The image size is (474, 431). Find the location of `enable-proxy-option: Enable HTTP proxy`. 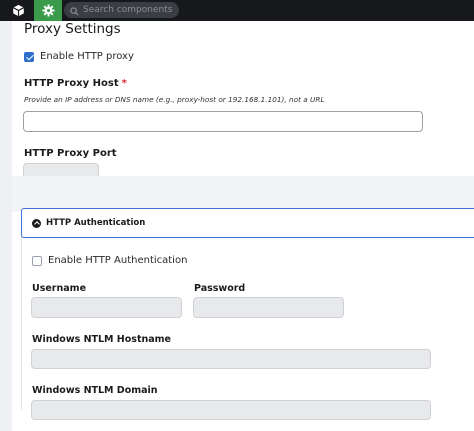

enable-proxy-option: Enable HTTP proxy is located at coordinates (79, 56).